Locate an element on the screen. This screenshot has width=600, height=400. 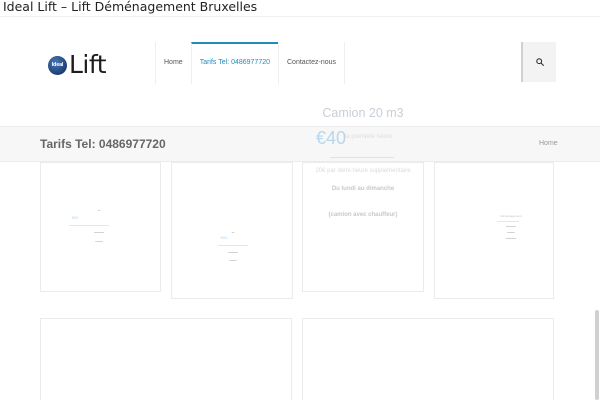
pricing-card is located at coordinates (363, 227).